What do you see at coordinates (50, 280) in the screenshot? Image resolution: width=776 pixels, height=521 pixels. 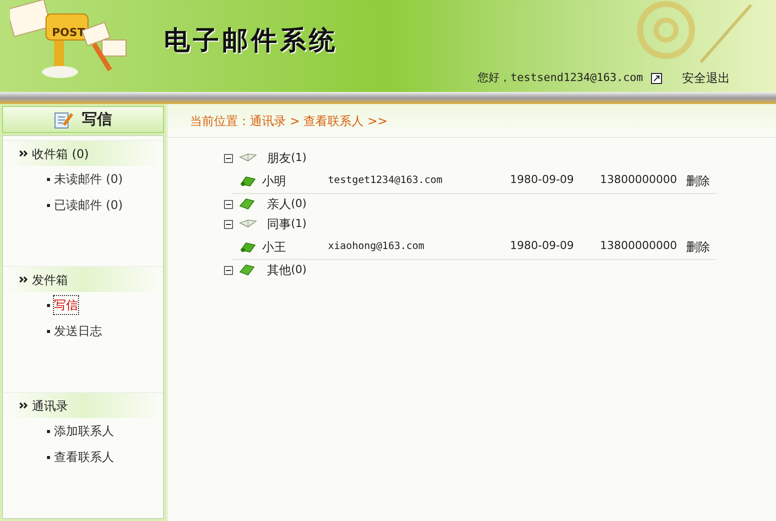 I see `section-title: 发件箱` at bounding box center [50, 280].